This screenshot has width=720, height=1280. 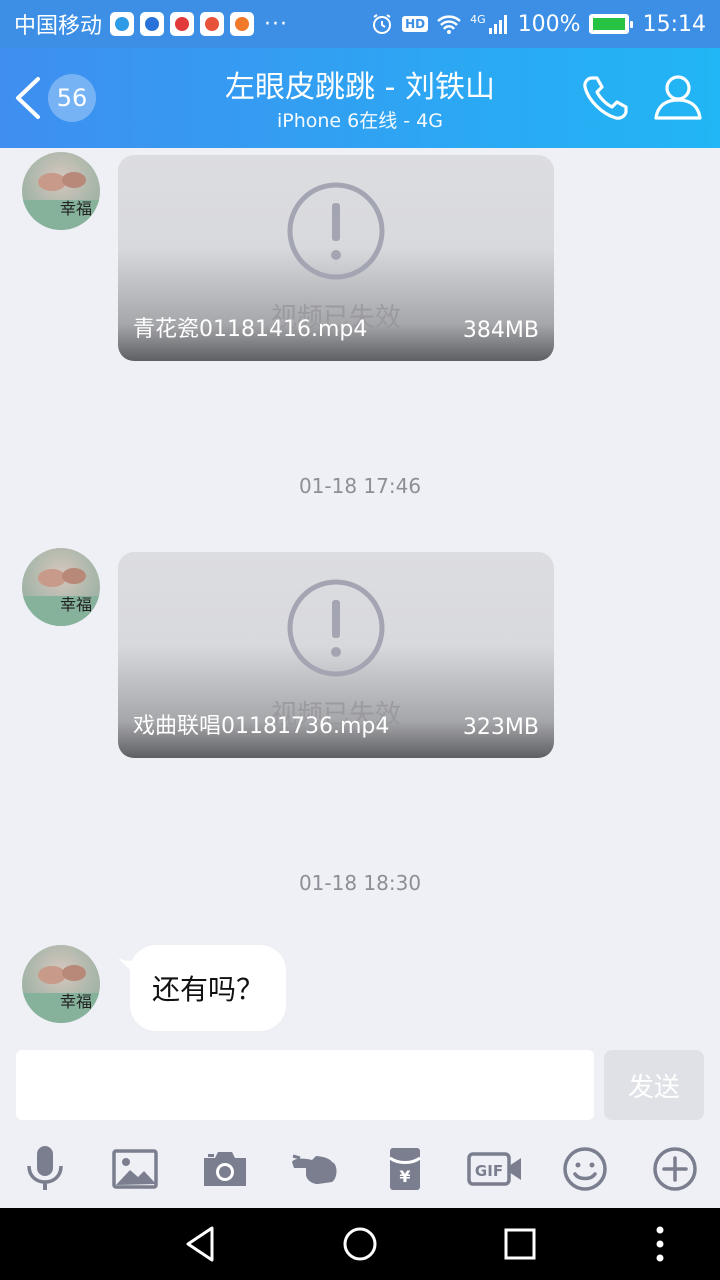 What do you see at coordinates (305, 1085) in the screenshot?
I see `message-input` at bounding box center [305, 1085].